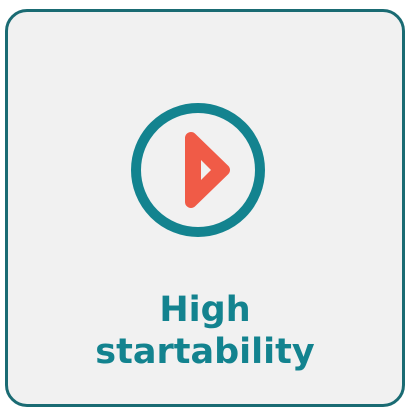  What do you see at coordinates (198, 170) in the screenshot?
I see `play-icon` at bounding box center [198, 170].